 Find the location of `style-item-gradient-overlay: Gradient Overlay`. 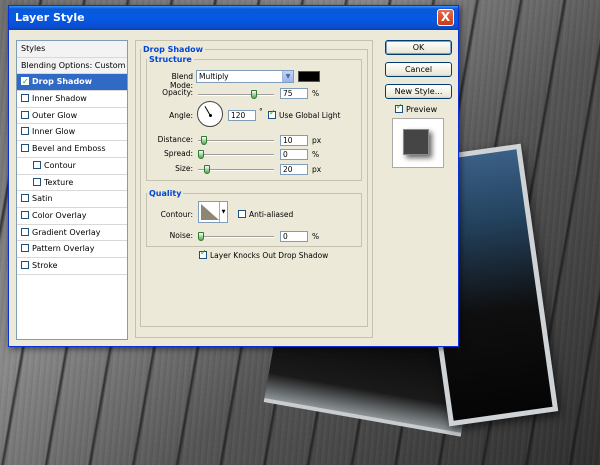

style-item-gradient-overlay: Gradient Overlay is located at coordinates (72, 233).